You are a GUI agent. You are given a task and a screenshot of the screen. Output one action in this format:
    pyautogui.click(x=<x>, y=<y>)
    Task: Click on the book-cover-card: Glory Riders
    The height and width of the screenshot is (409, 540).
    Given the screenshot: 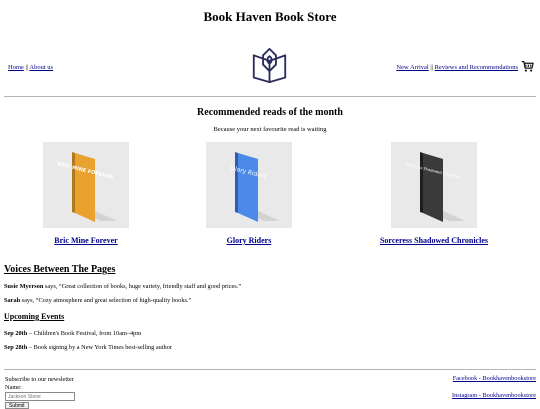 What is the action you would take?
    pyautogui.click(x=249, y=185)
    